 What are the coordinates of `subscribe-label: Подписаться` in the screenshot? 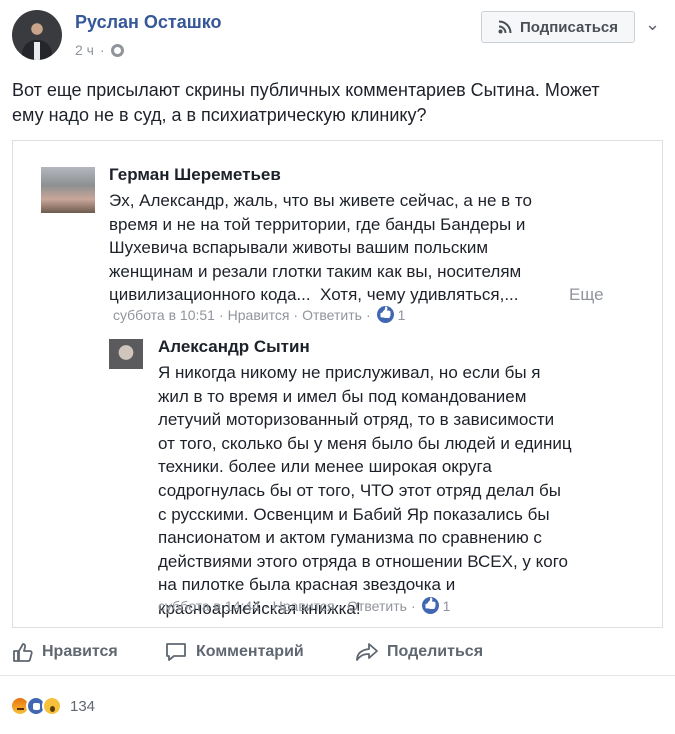 It's located at (569, 27).